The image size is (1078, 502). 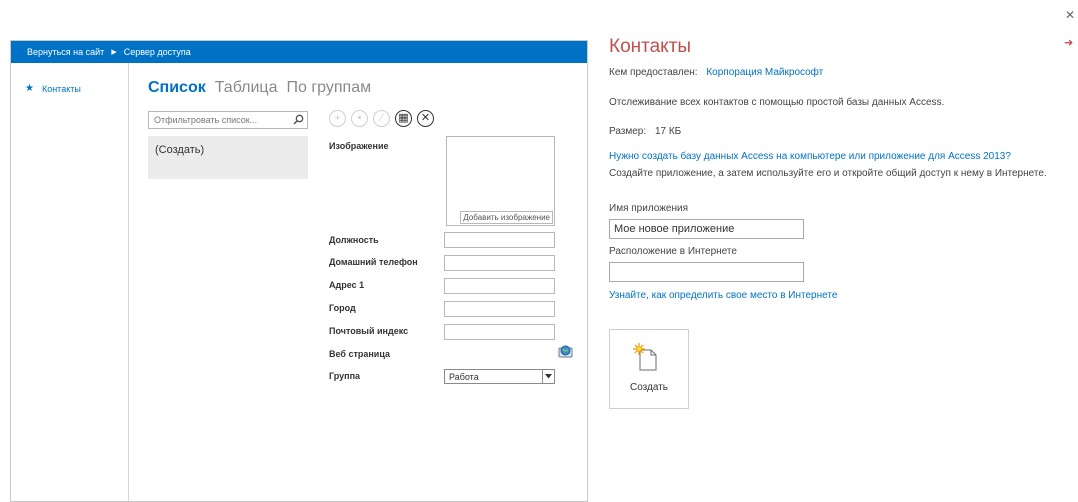 I want to click on location-input, so click(x=706, y=272).